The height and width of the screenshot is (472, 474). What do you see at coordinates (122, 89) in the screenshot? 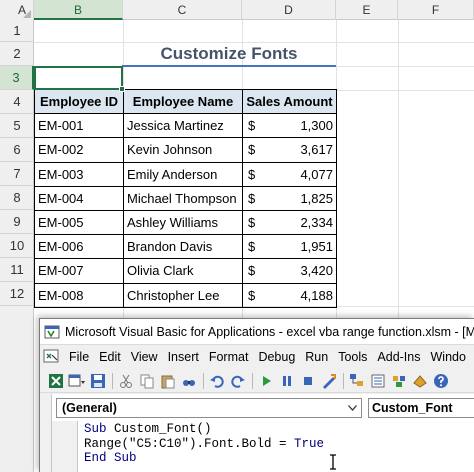
I see `fill-handle` at bounding box center [122, 89].